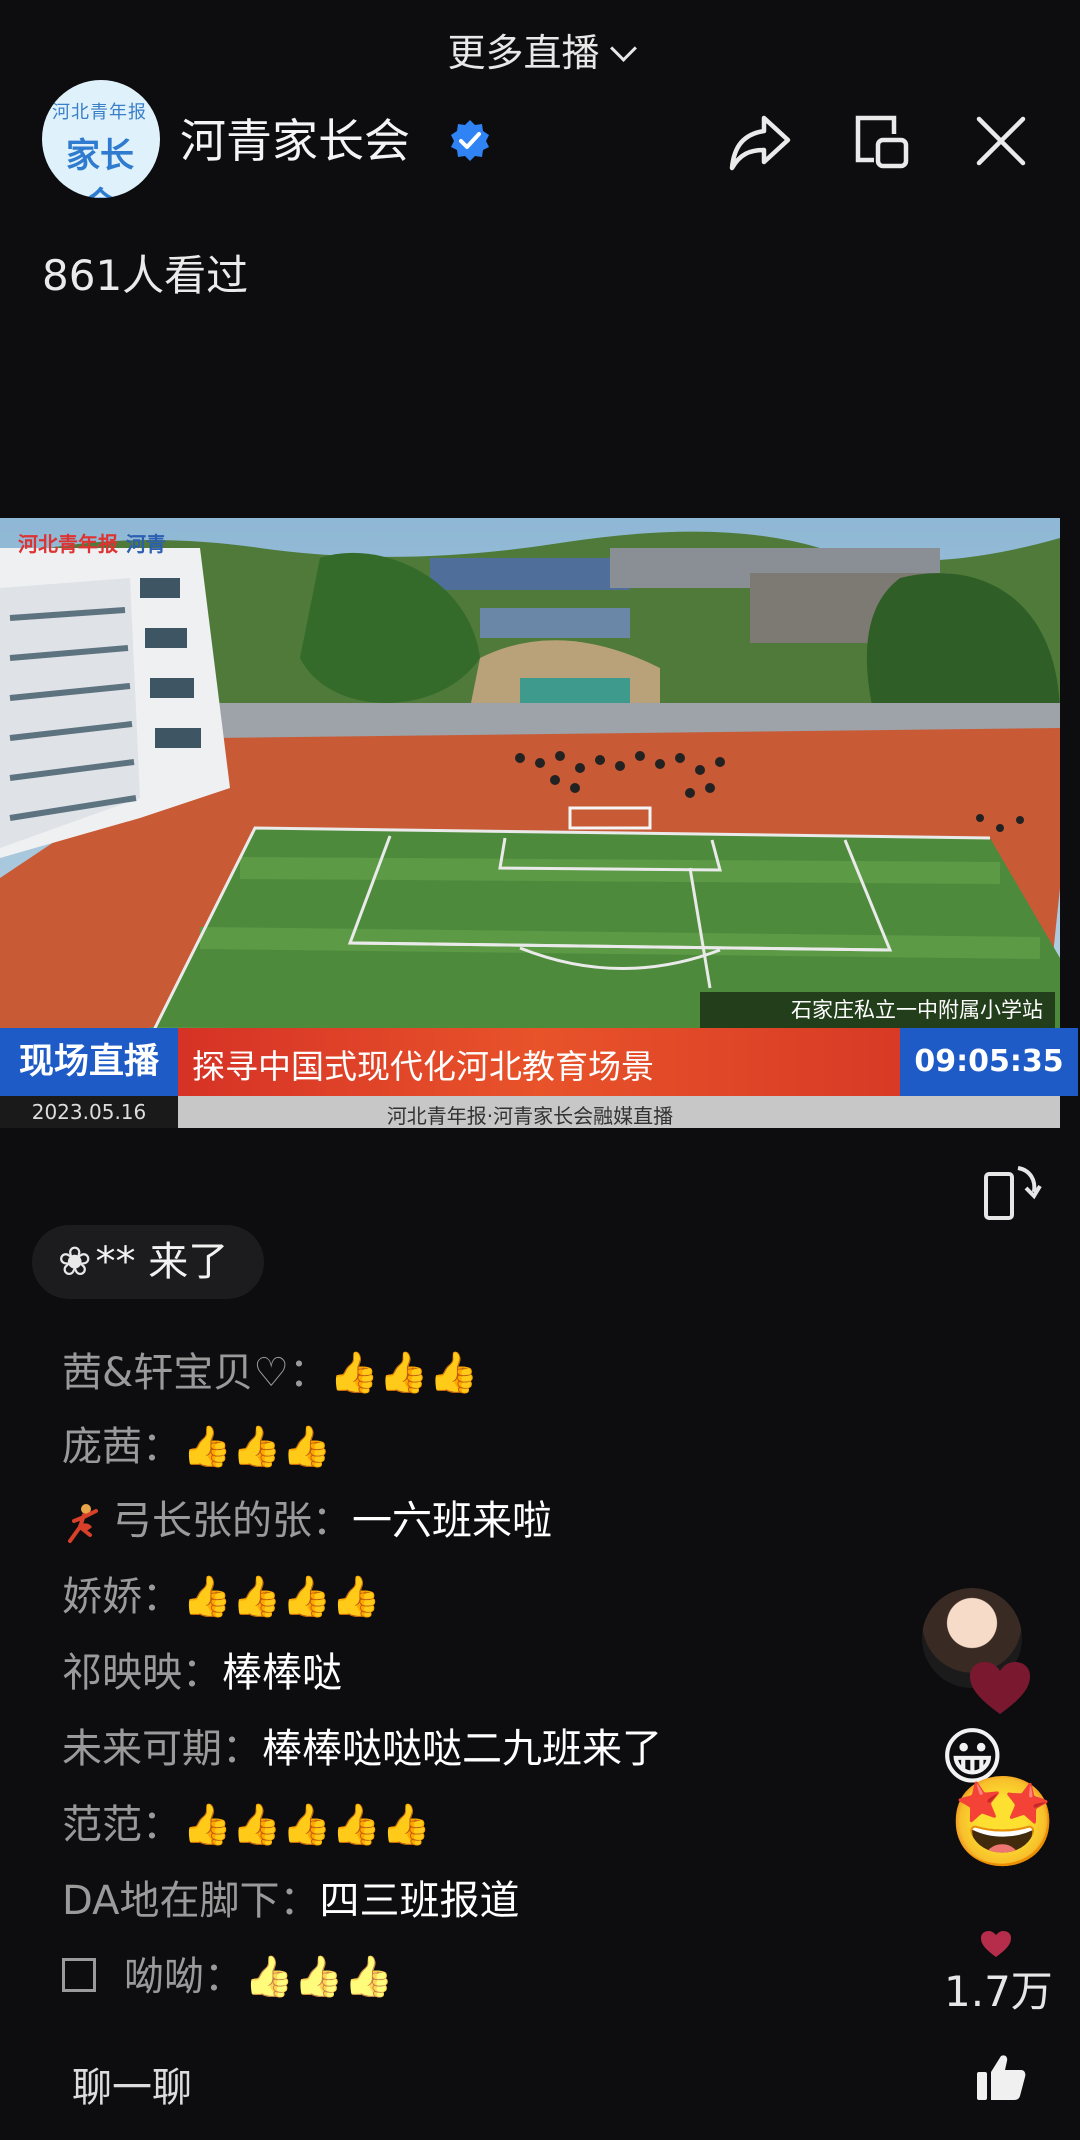  I want to click on join-notice: ❀ ** 来了, so click(148, 1262).